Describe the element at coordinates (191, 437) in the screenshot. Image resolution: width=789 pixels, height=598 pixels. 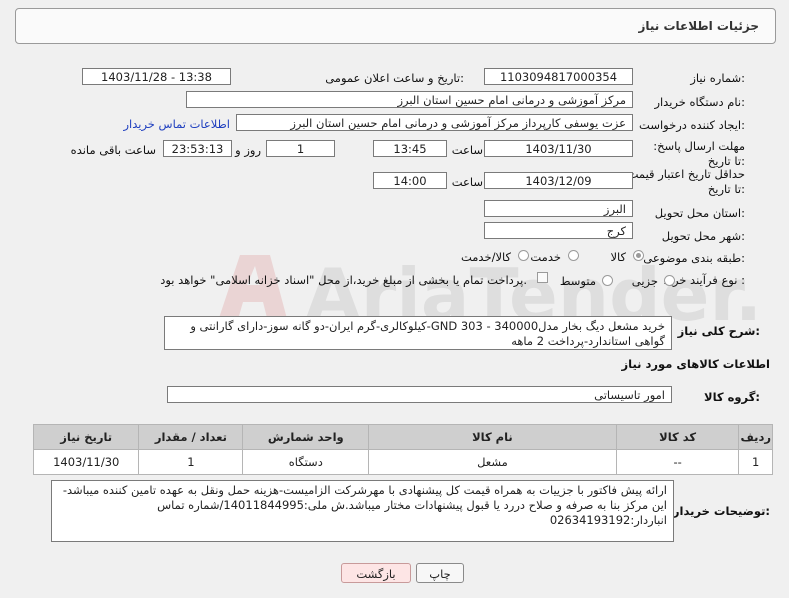
I see `col-qty: تعداد / مقدار` at that location.